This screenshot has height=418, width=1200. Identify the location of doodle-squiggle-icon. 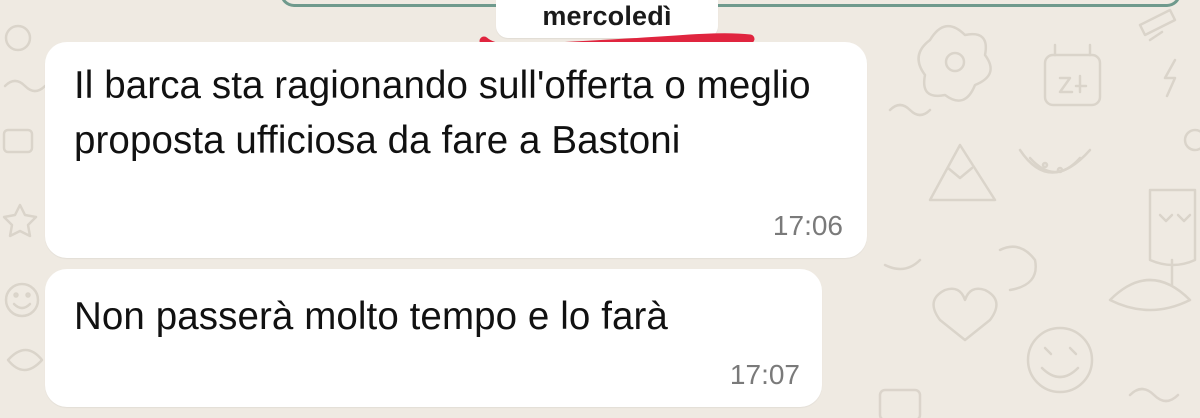
(25, 86).